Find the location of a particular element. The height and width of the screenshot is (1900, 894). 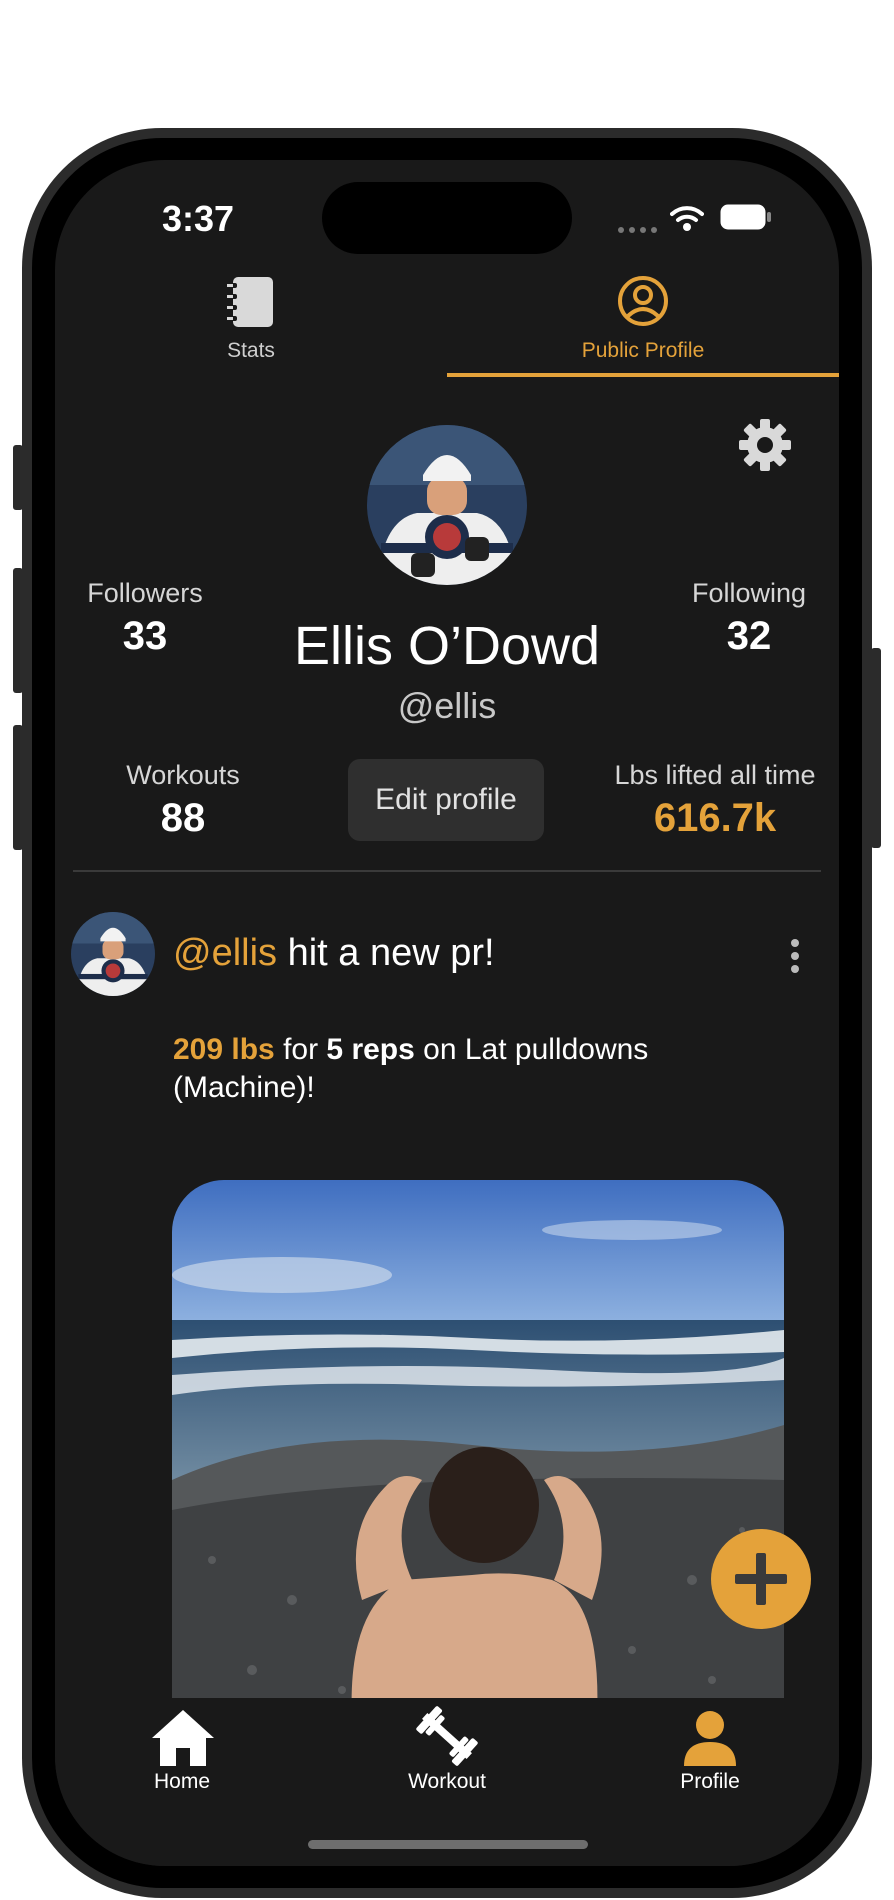

more-options-icon is located at coordinates (795, 956).